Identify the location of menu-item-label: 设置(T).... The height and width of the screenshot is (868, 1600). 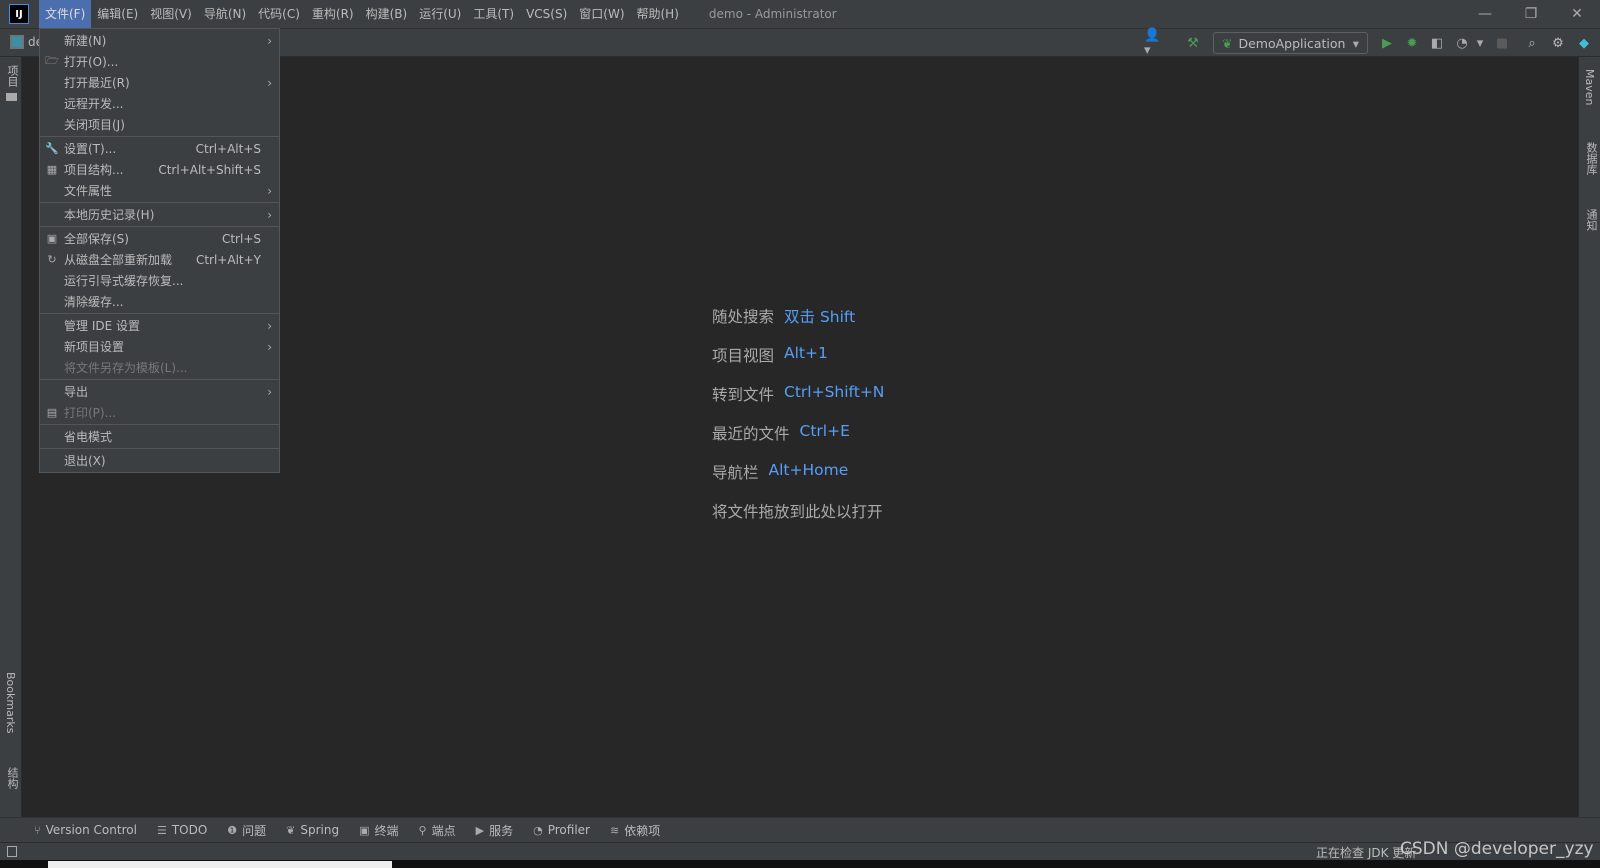
(90, 149).